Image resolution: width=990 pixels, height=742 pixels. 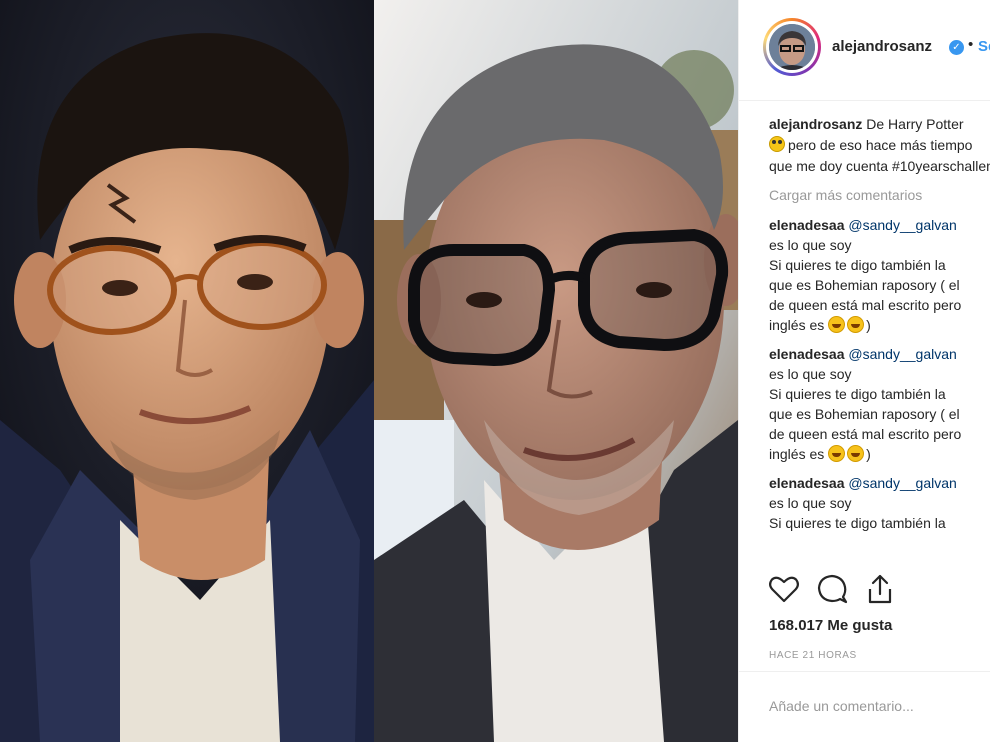 I want to click on likes-count: 168.017 Me gusta, so click(x=830, y=625).